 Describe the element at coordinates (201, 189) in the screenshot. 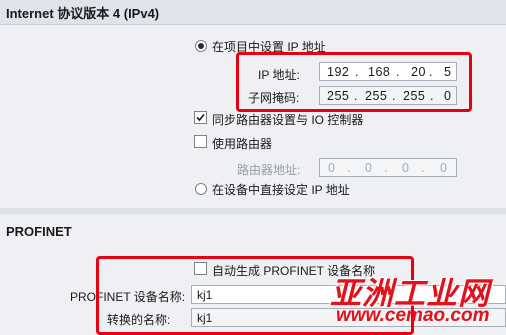

I see `radio-set-ip-on-device` at that location.